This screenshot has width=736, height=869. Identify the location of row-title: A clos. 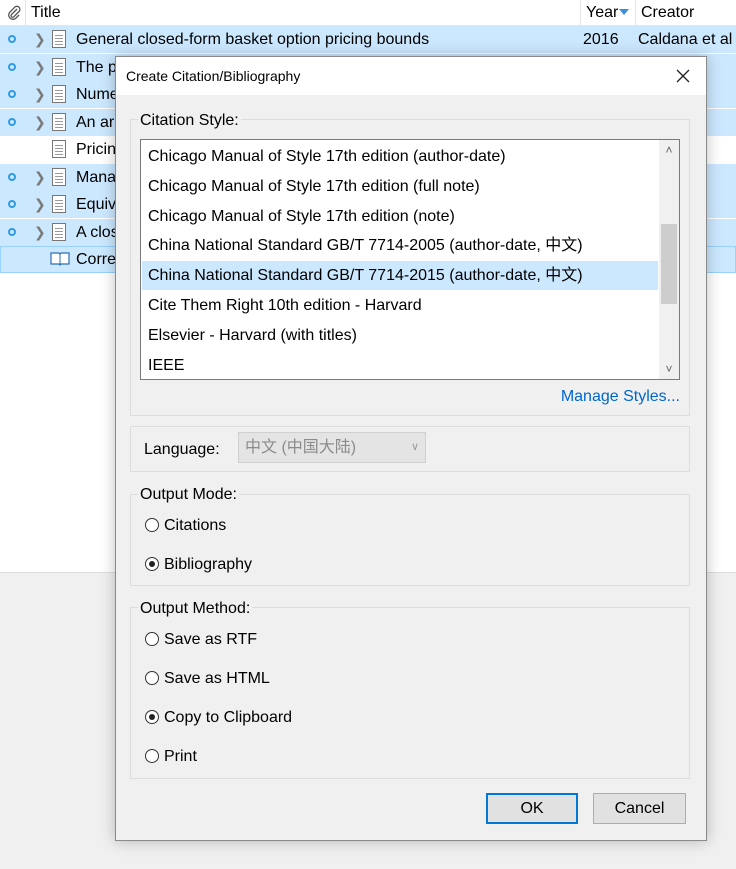
(97, 232).